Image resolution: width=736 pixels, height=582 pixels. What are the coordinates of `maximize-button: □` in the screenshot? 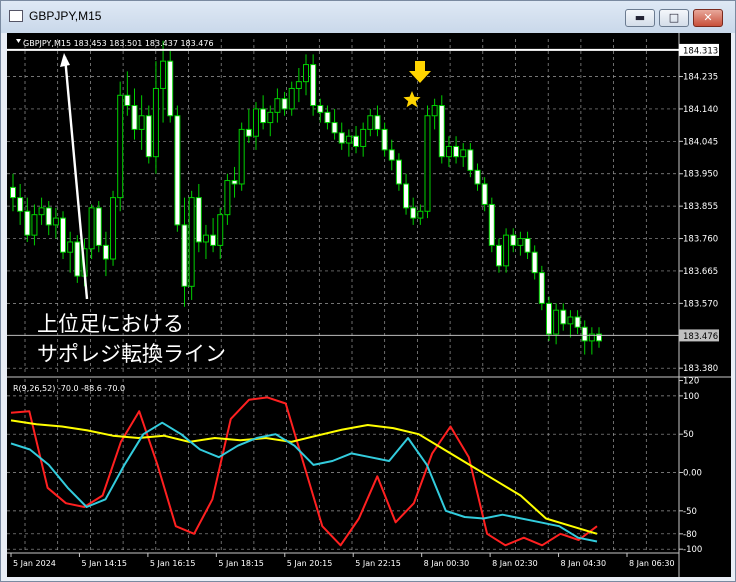 It's located at (674, 18).